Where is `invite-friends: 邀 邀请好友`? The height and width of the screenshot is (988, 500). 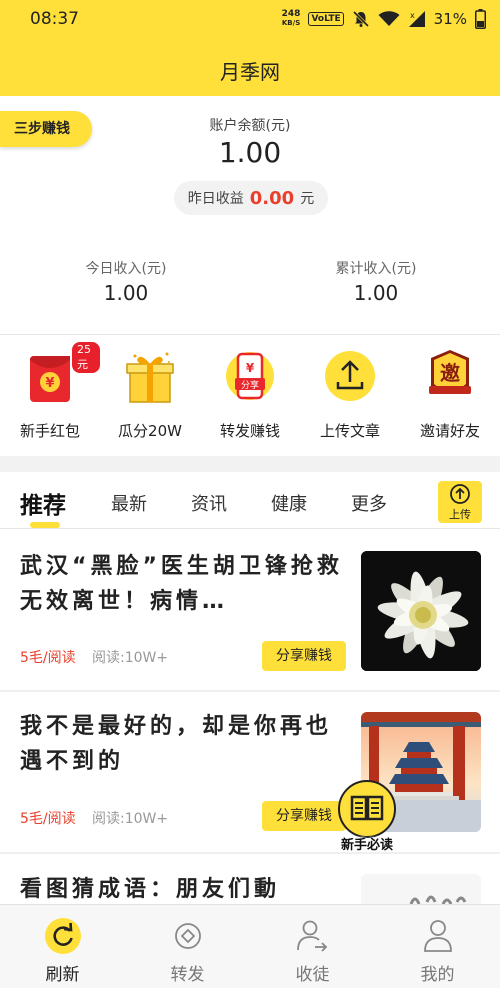
invite-friends: 邀 邀请好友 is located at coordinates (450, 398).